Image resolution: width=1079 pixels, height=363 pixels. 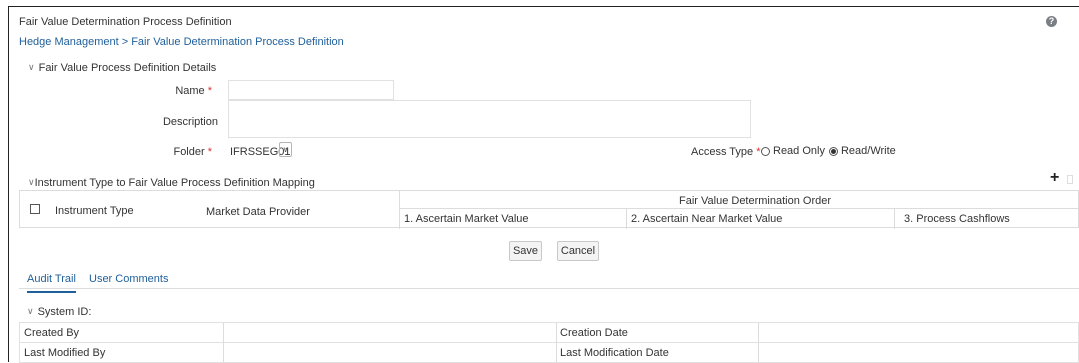 I want to click on radio-read-only, so click(x=765, y=151).